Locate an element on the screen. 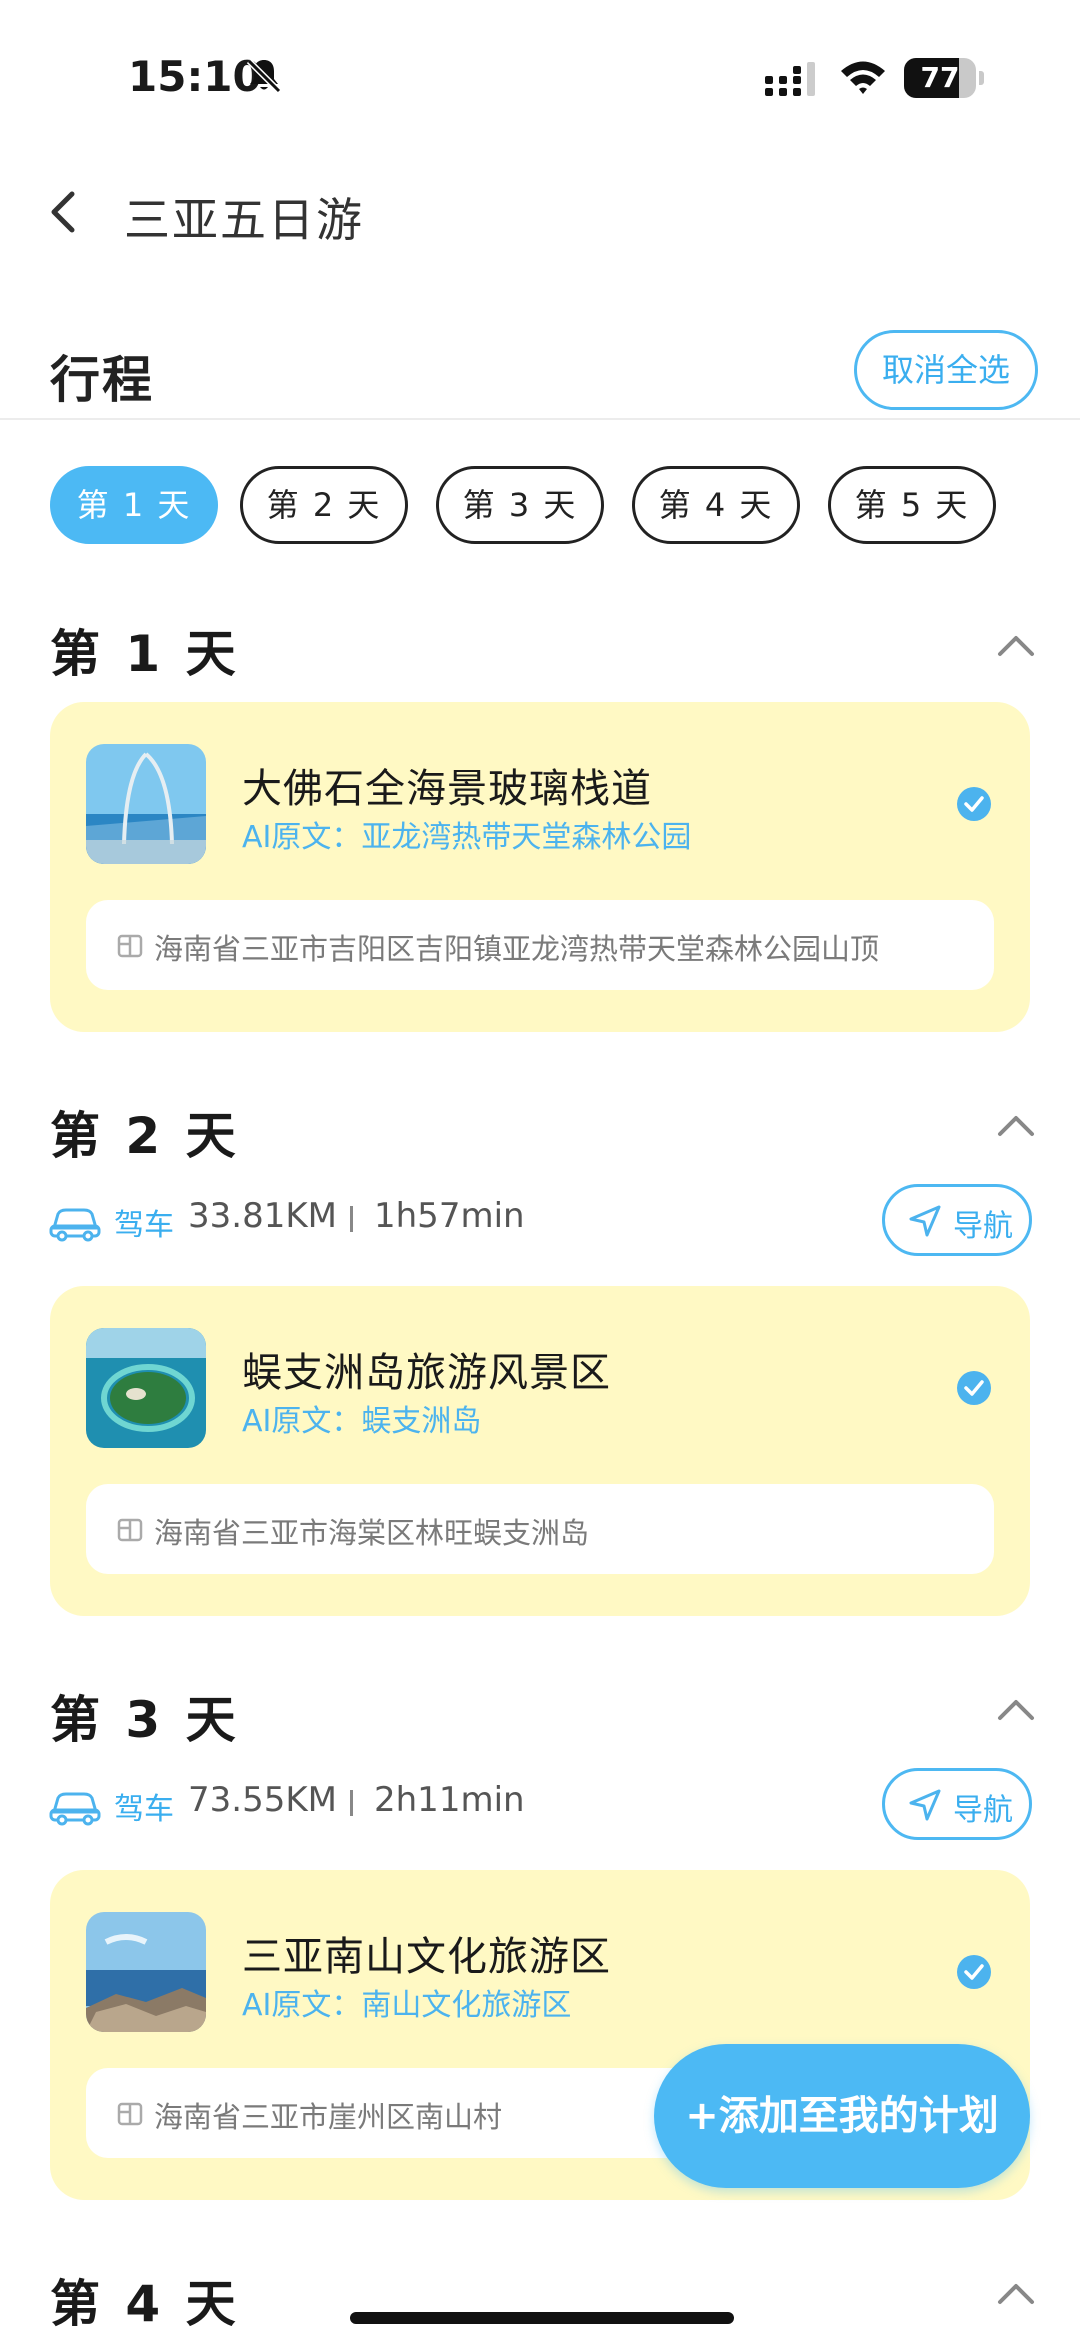 The height and width of the screenshot is (2346, 1080). day-3-header: 第 3 天 is located at coordinates (145, 1720).